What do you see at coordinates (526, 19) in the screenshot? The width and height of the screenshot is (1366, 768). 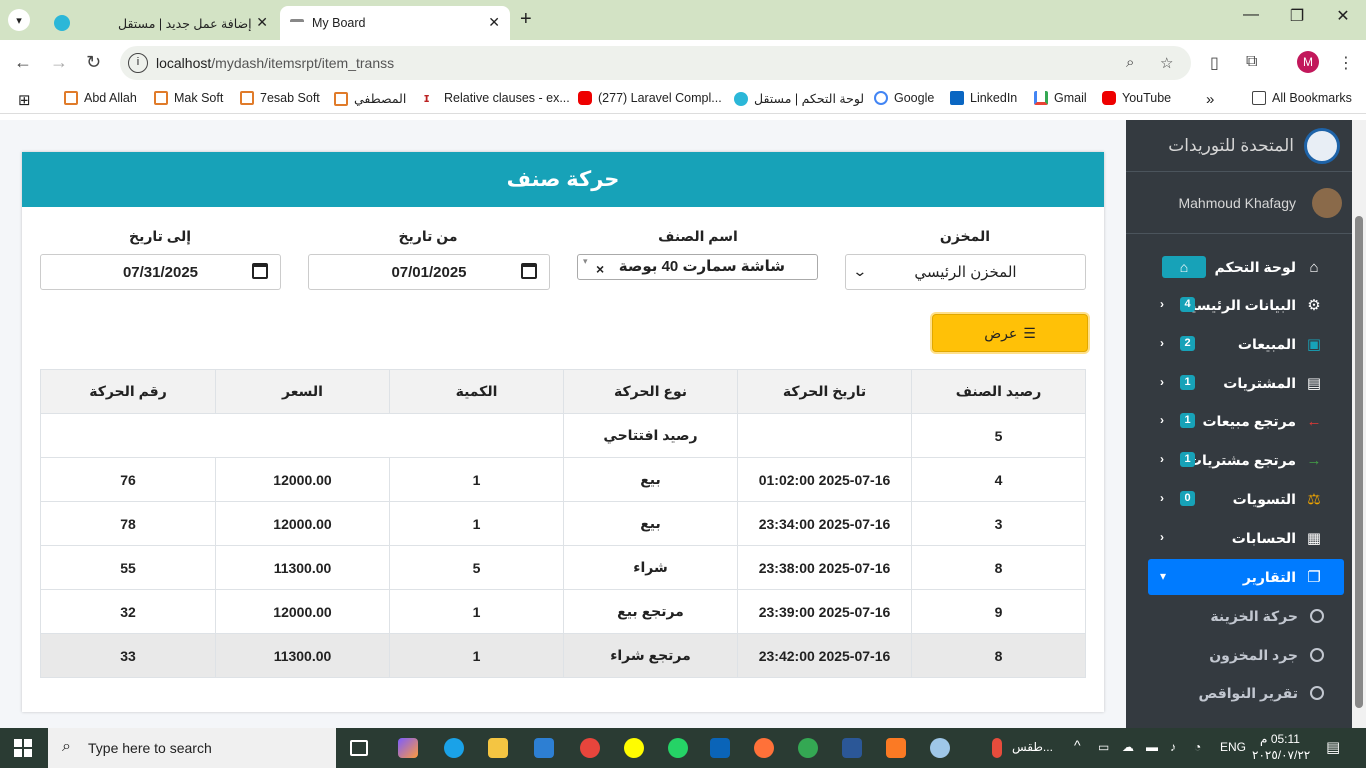 I see `new-tab-button: +` at bounding box center [526, 19].